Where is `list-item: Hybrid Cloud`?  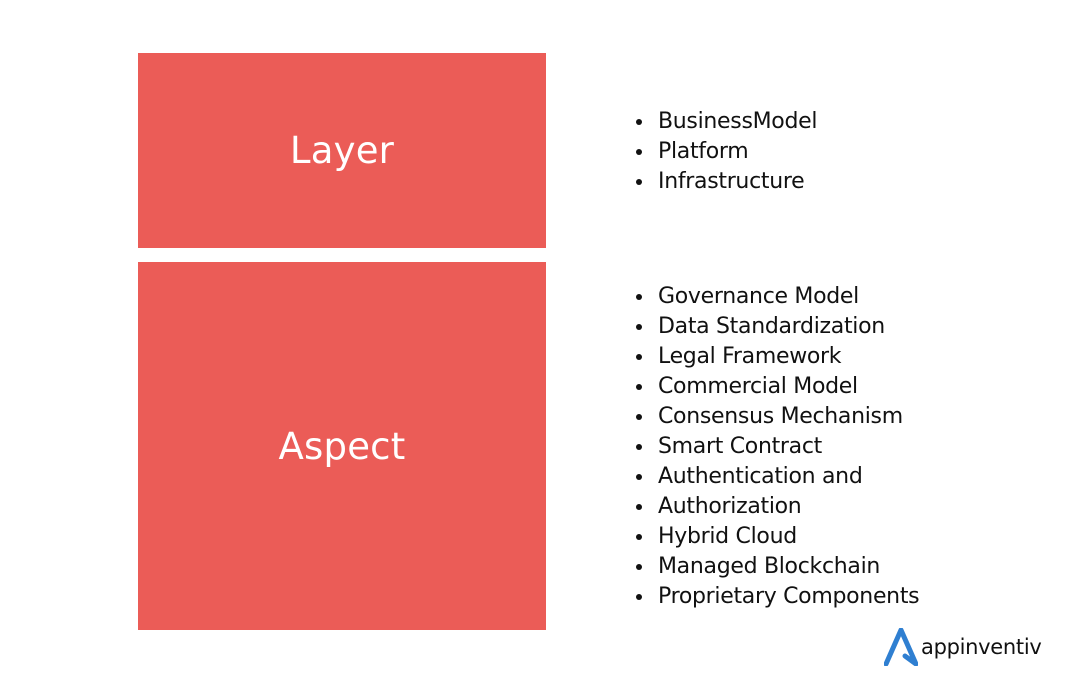
list-item: Hybrid Cloud is located at coordinates (777, 537).